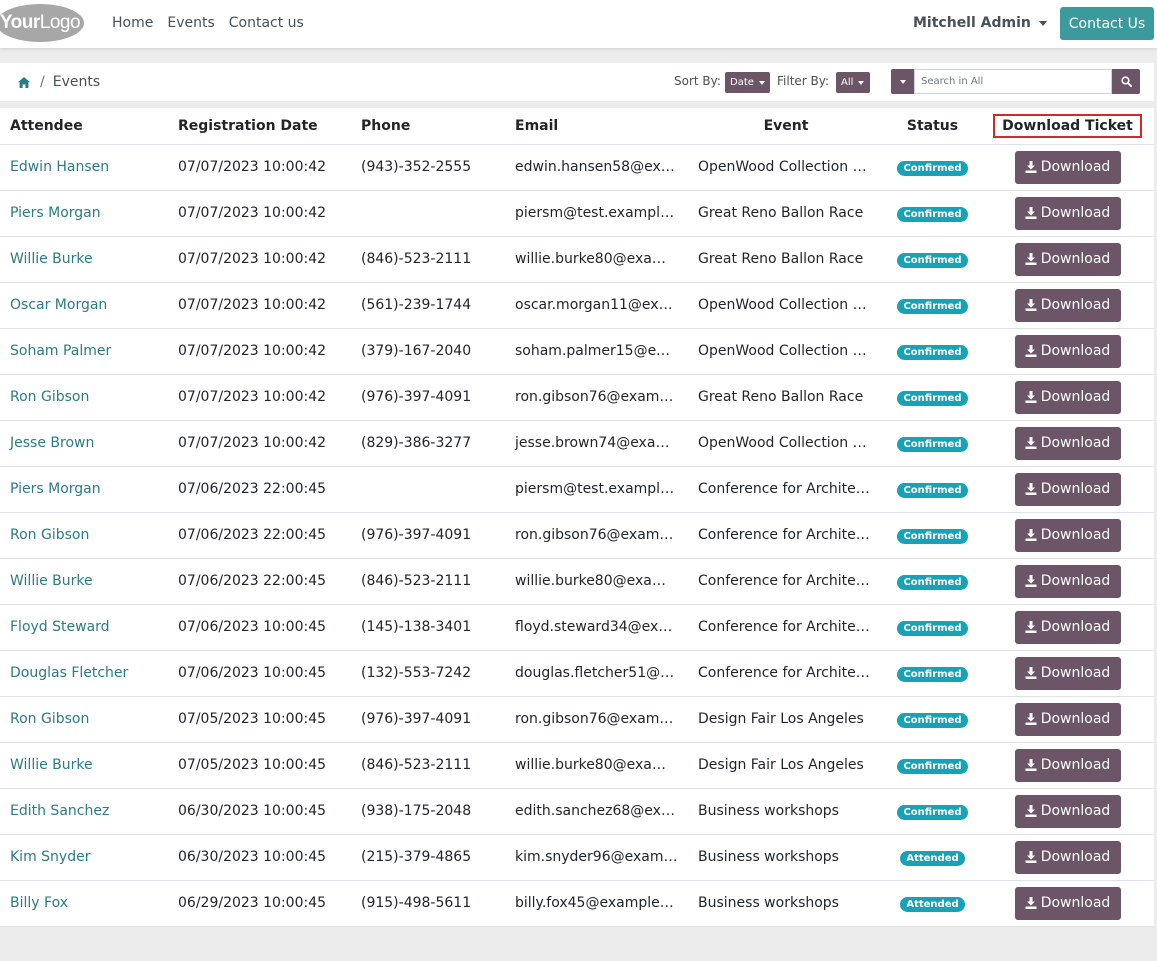 This screenshot has height=961, width=1157. Describe the element at coordinates (84, 673) in the screenshot. I see `attendee-link: Douglas Fletcher` at that location.